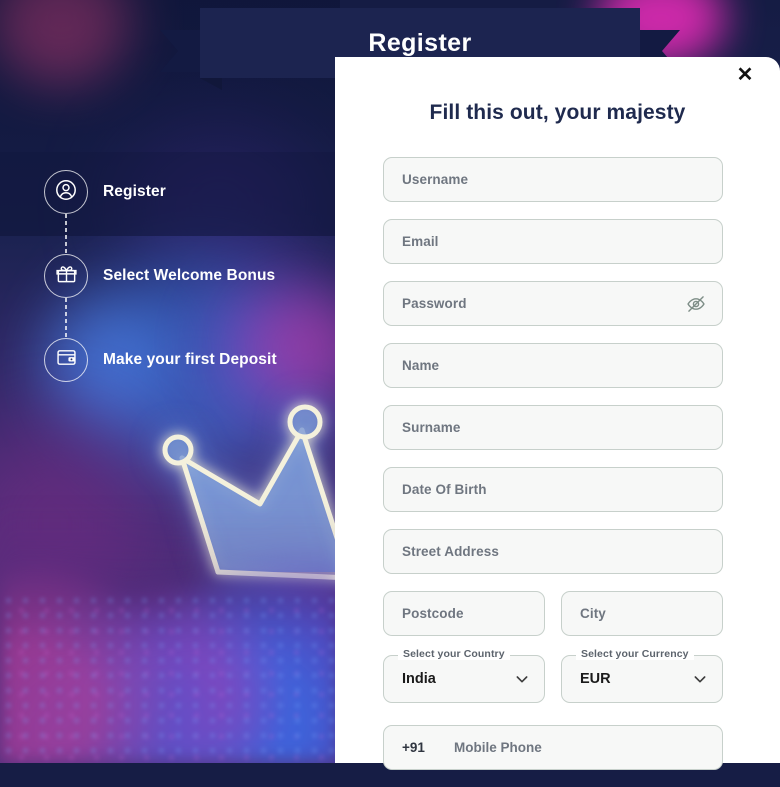 This screenshot has height=787, width=780. I want to click on step-welcome-bonus-circle, so click(66, 276).